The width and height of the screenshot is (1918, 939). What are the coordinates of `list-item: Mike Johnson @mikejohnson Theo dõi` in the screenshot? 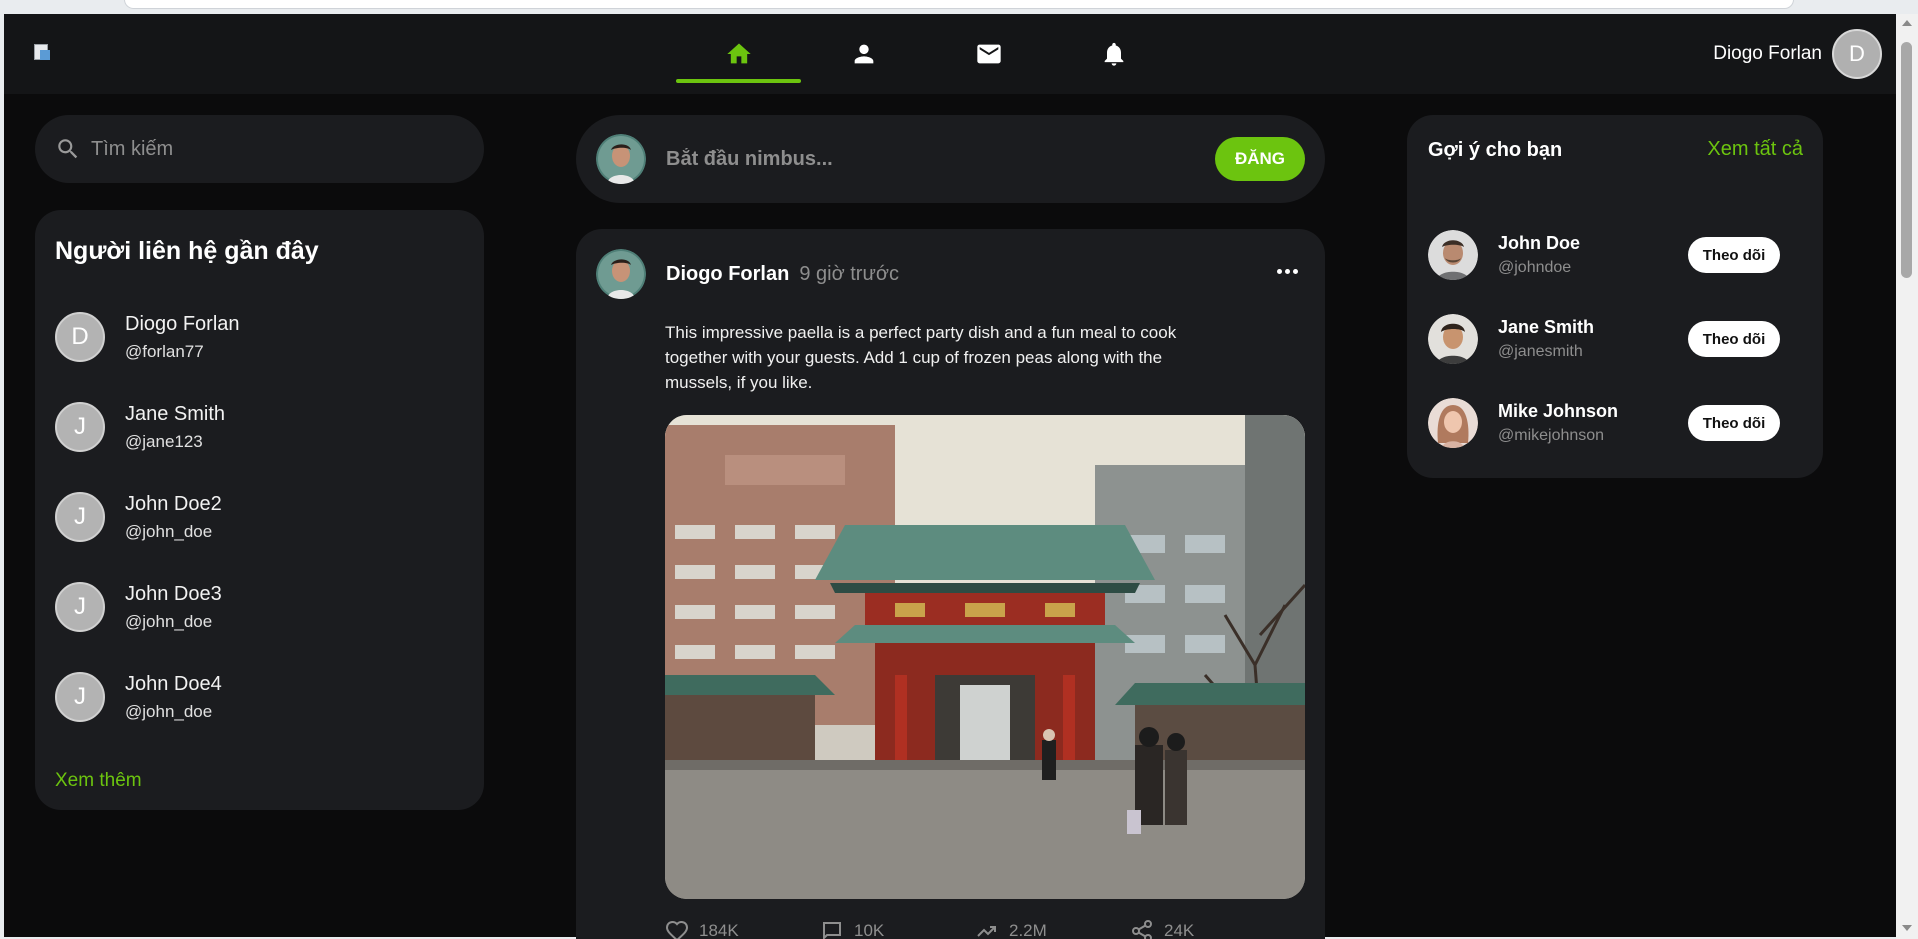 It's located at (1618, 423).